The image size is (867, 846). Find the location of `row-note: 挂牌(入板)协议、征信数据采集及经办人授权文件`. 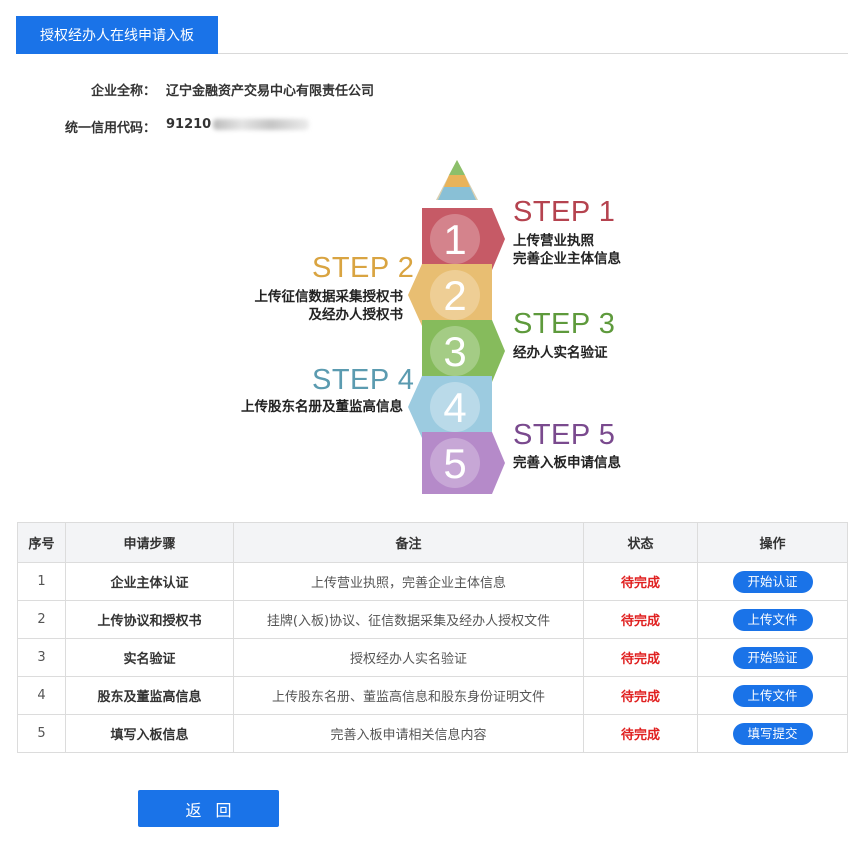

row-note: 挂牌(入板)协议、征信数据采集及经办人授权文件 is located at coordinates (408, 619).